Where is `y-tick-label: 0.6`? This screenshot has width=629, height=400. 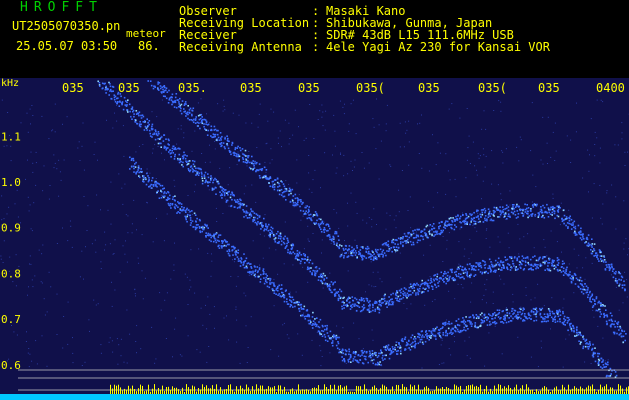
y-tick-label: 0.6 is located at coordinates (11, 365).